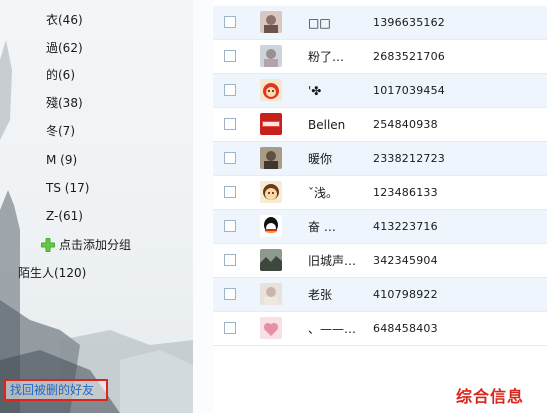  Describe the element at coordinates (405, 260) in the screenshot. I see `friend-qq-number: 342345904` at that location.